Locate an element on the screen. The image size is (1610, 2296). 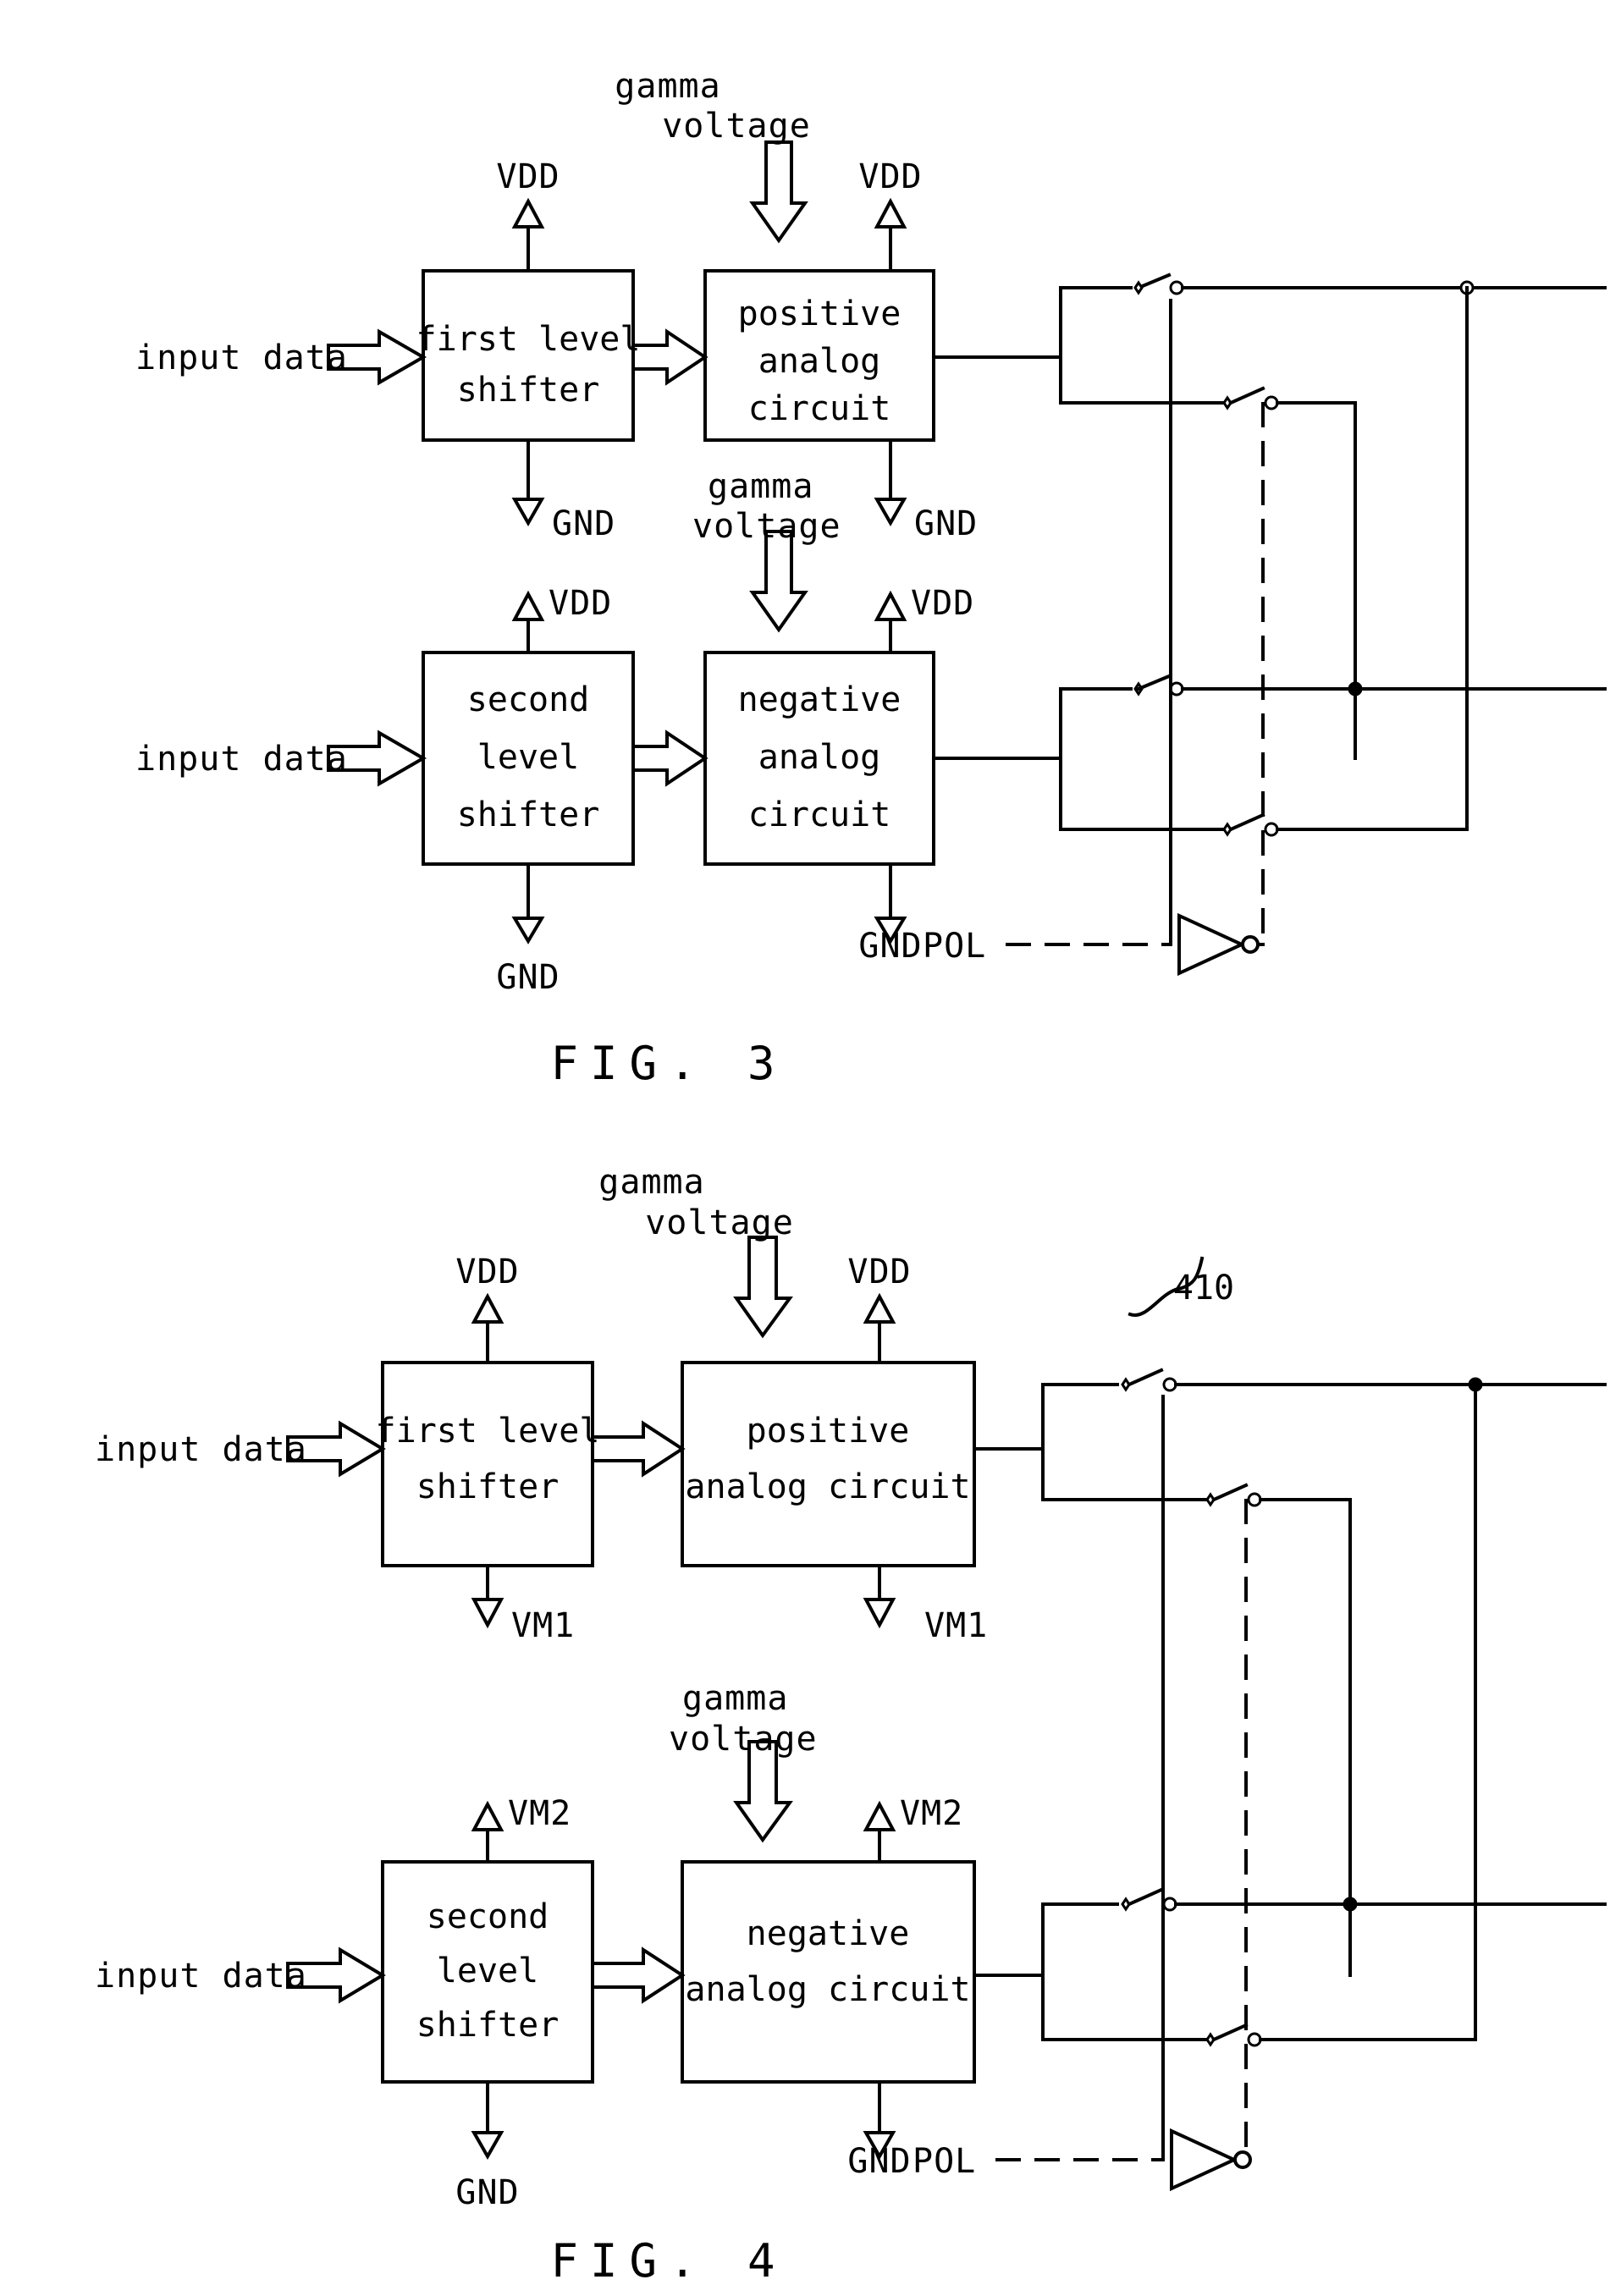
first-level-shifter-box is located at coordinates (487, 1464).